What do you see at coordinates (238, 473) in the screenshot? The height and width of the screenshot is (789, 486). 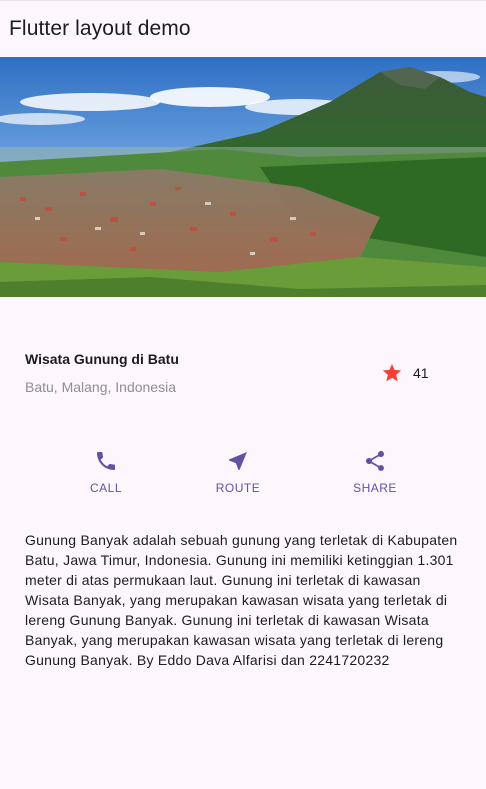 I see `route-button: ROUTE` at bounding box center [238, 473].